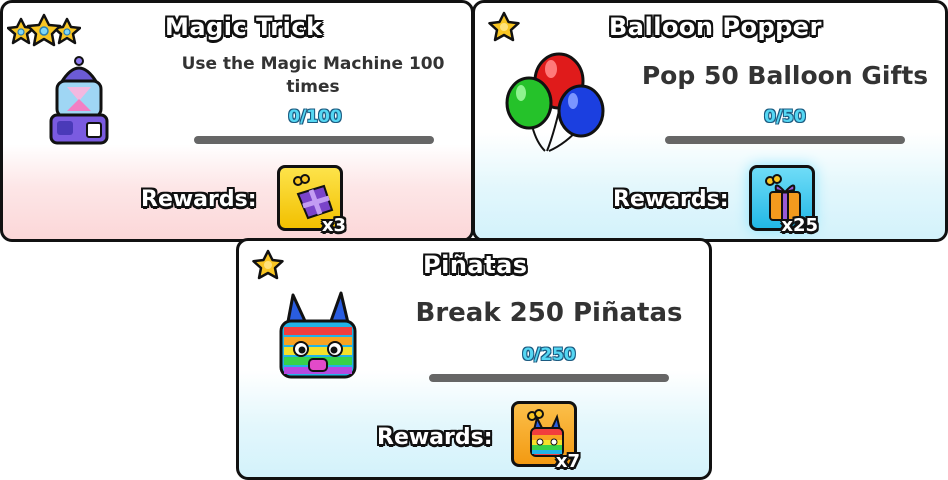 The image size is (948, 480). Describe the element at coordinates (315, 117) in the screenshot. I see `quest-progress-text: 0/100` at that location.